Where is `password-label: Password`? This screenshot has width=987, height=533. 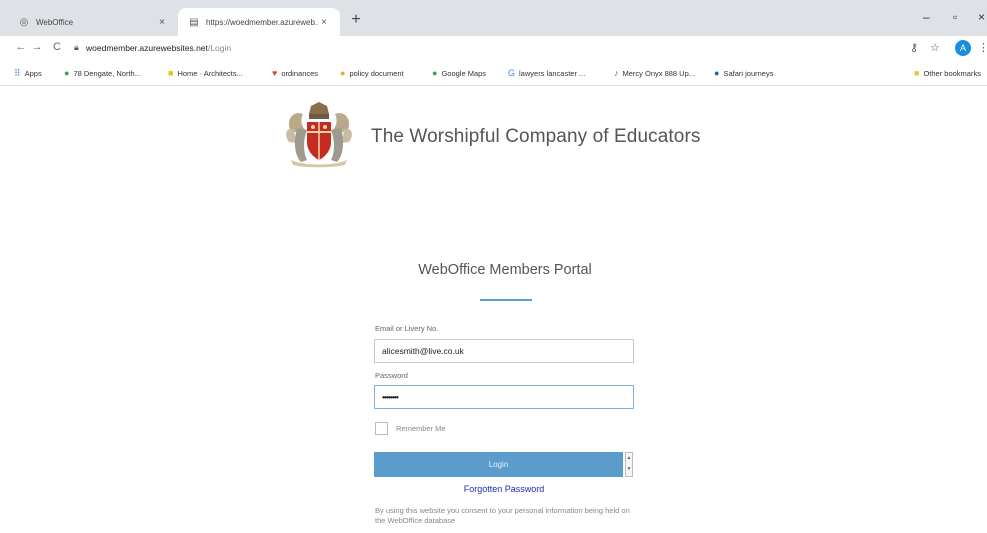
password-label: Password is located at coordinates (391, 375).